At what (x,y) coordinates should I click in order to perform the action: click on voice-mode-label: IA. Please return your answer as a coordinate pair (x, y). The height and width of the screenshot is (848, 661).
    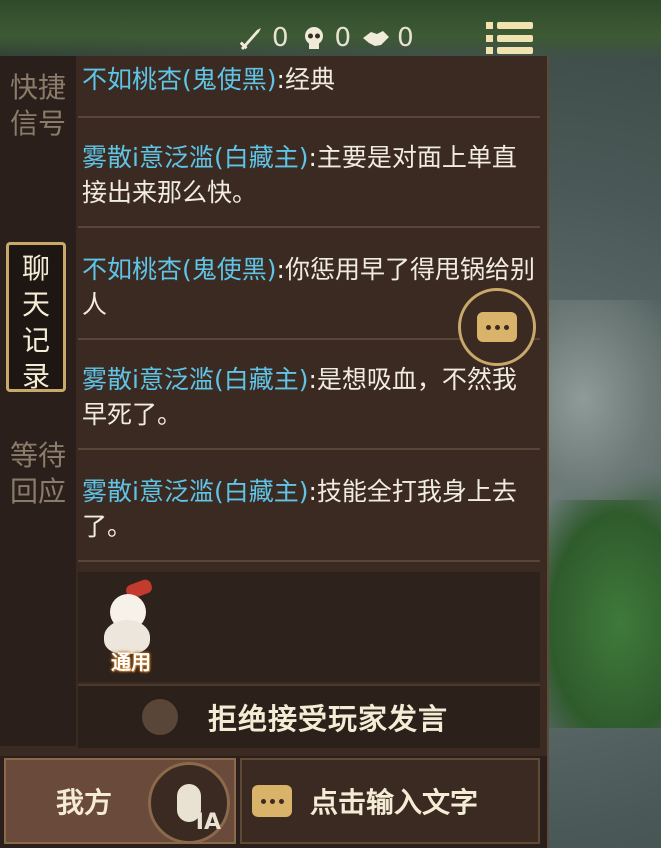
    Looking at the image, I should click on (208, 822).